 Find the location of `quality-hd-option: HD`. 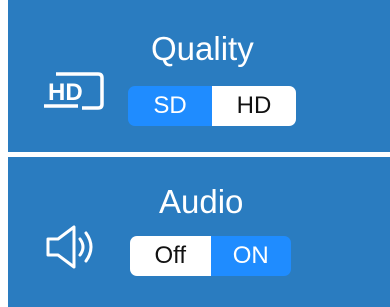

quality-hd-option: HD is located at coordinates (254, 106).